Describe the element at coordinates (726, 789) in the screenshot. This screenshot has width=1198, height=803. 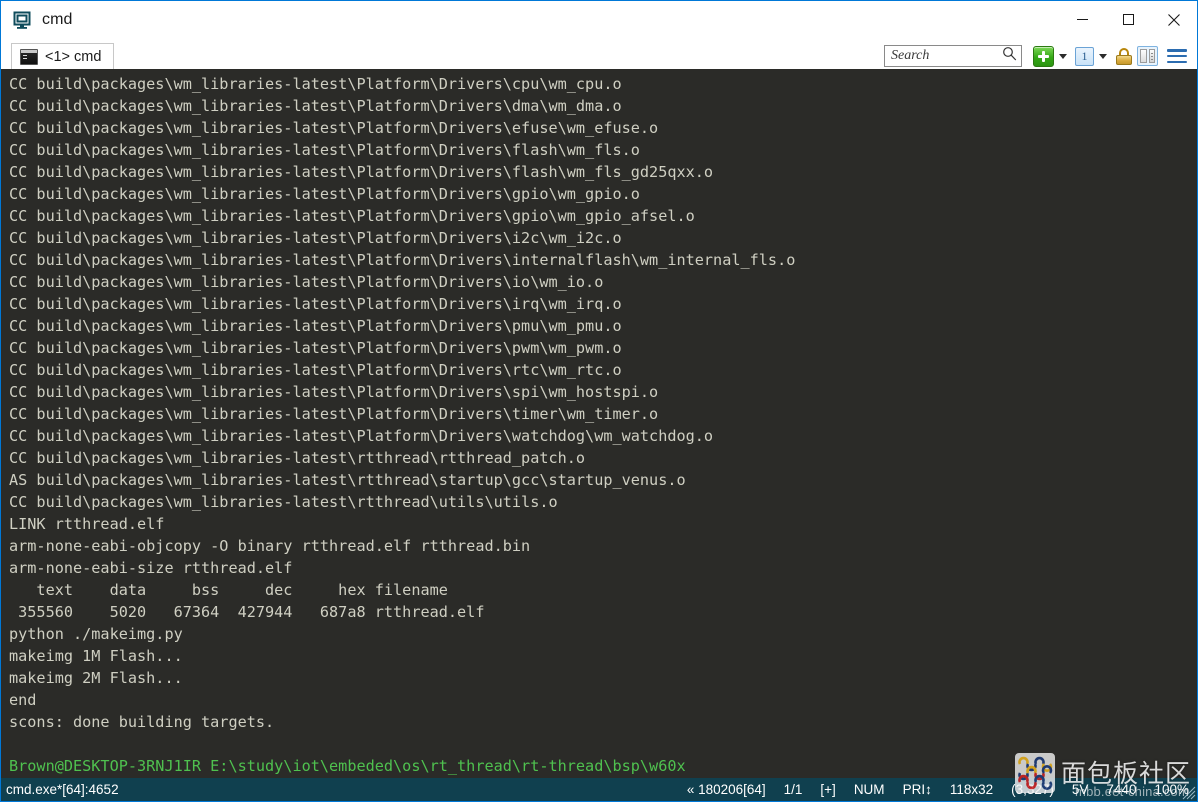
I see `status-version: « 180206[64]` at that location.